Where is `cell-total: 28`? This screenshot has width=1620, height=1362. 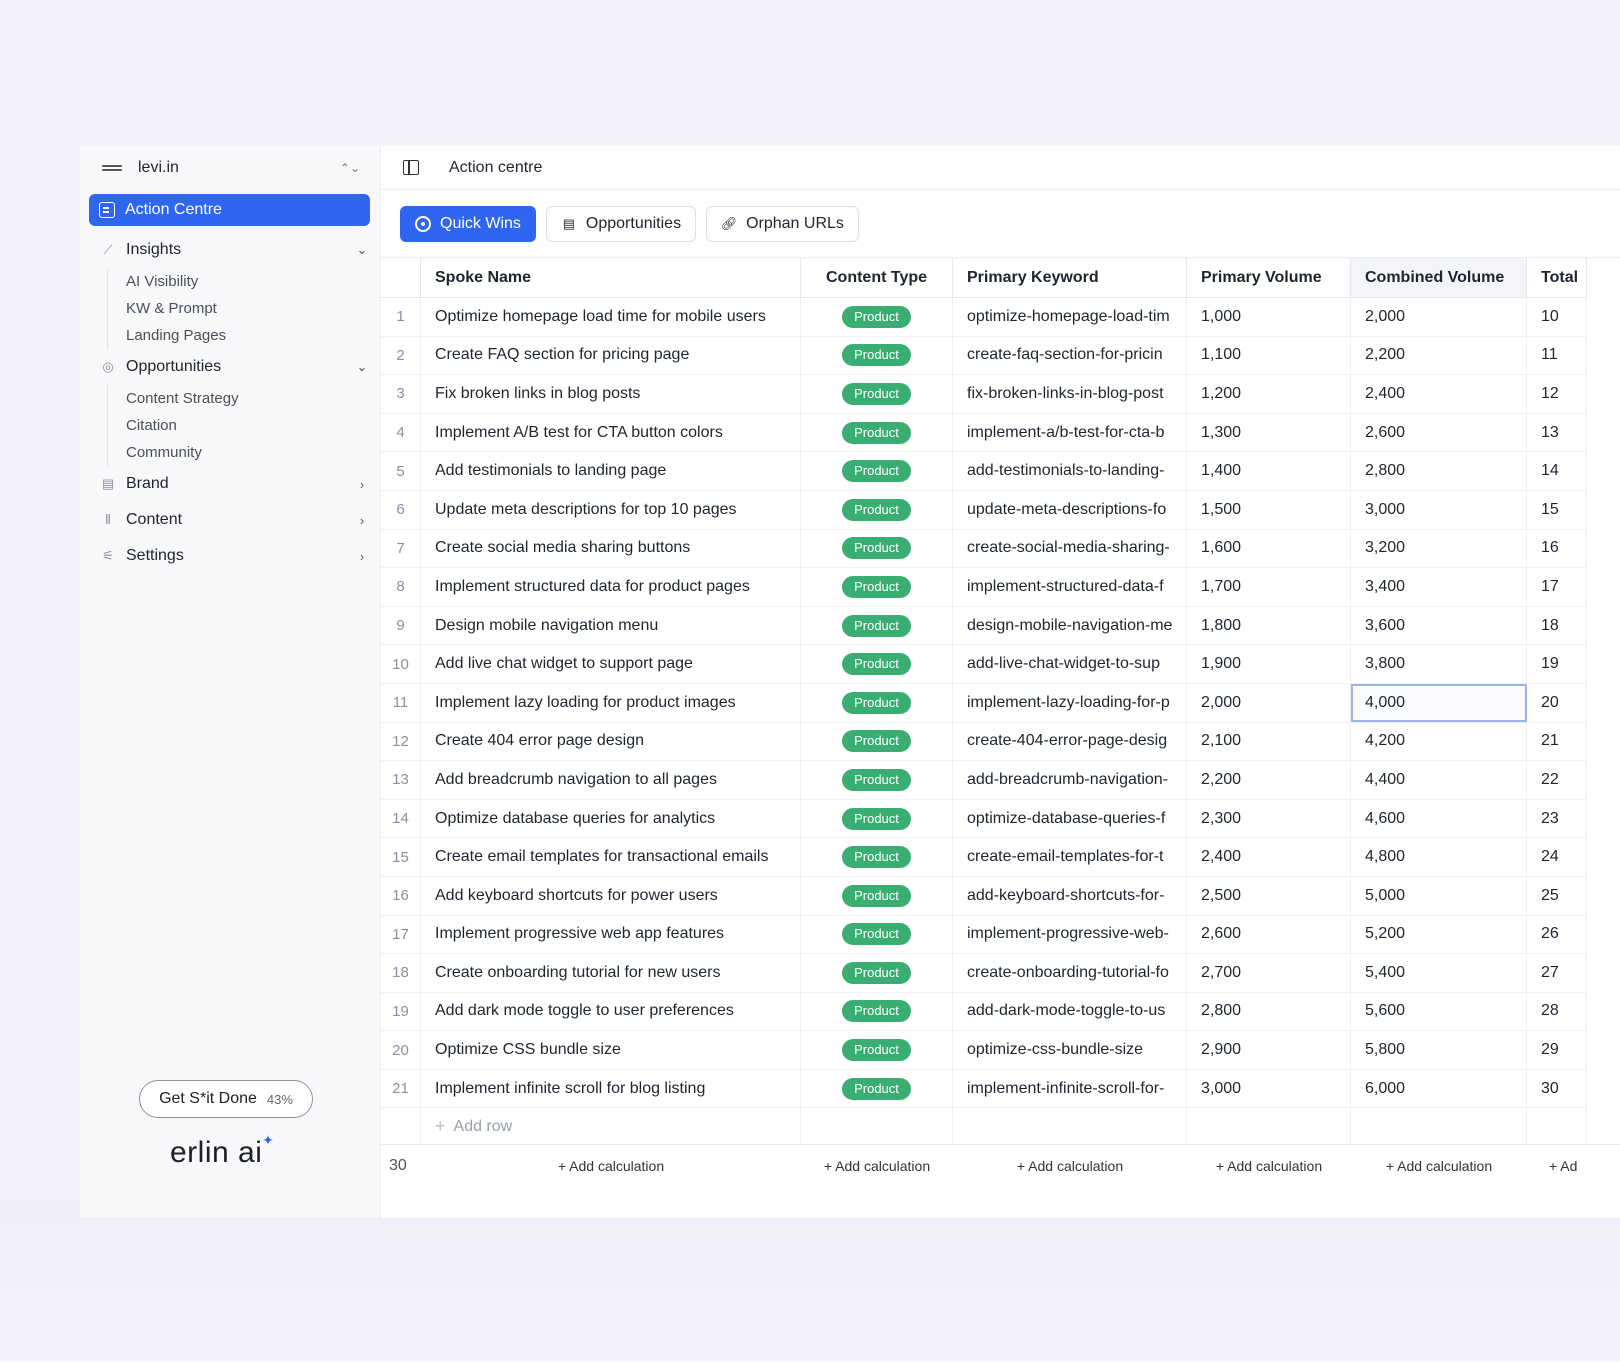
cell-total: 28 is located at coordinates (1557, 1011).